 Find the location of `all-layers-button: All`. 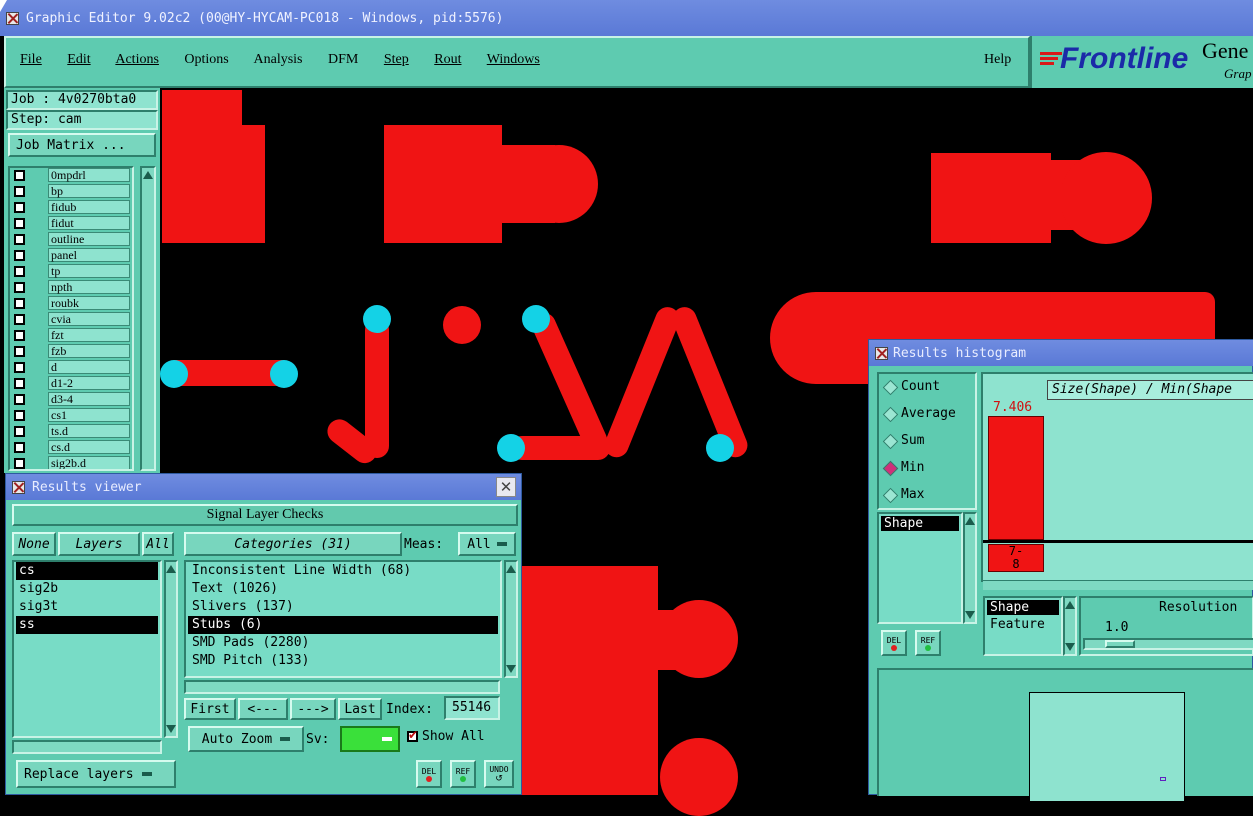

all-layers-button: All is located at coordinates (158, 544).